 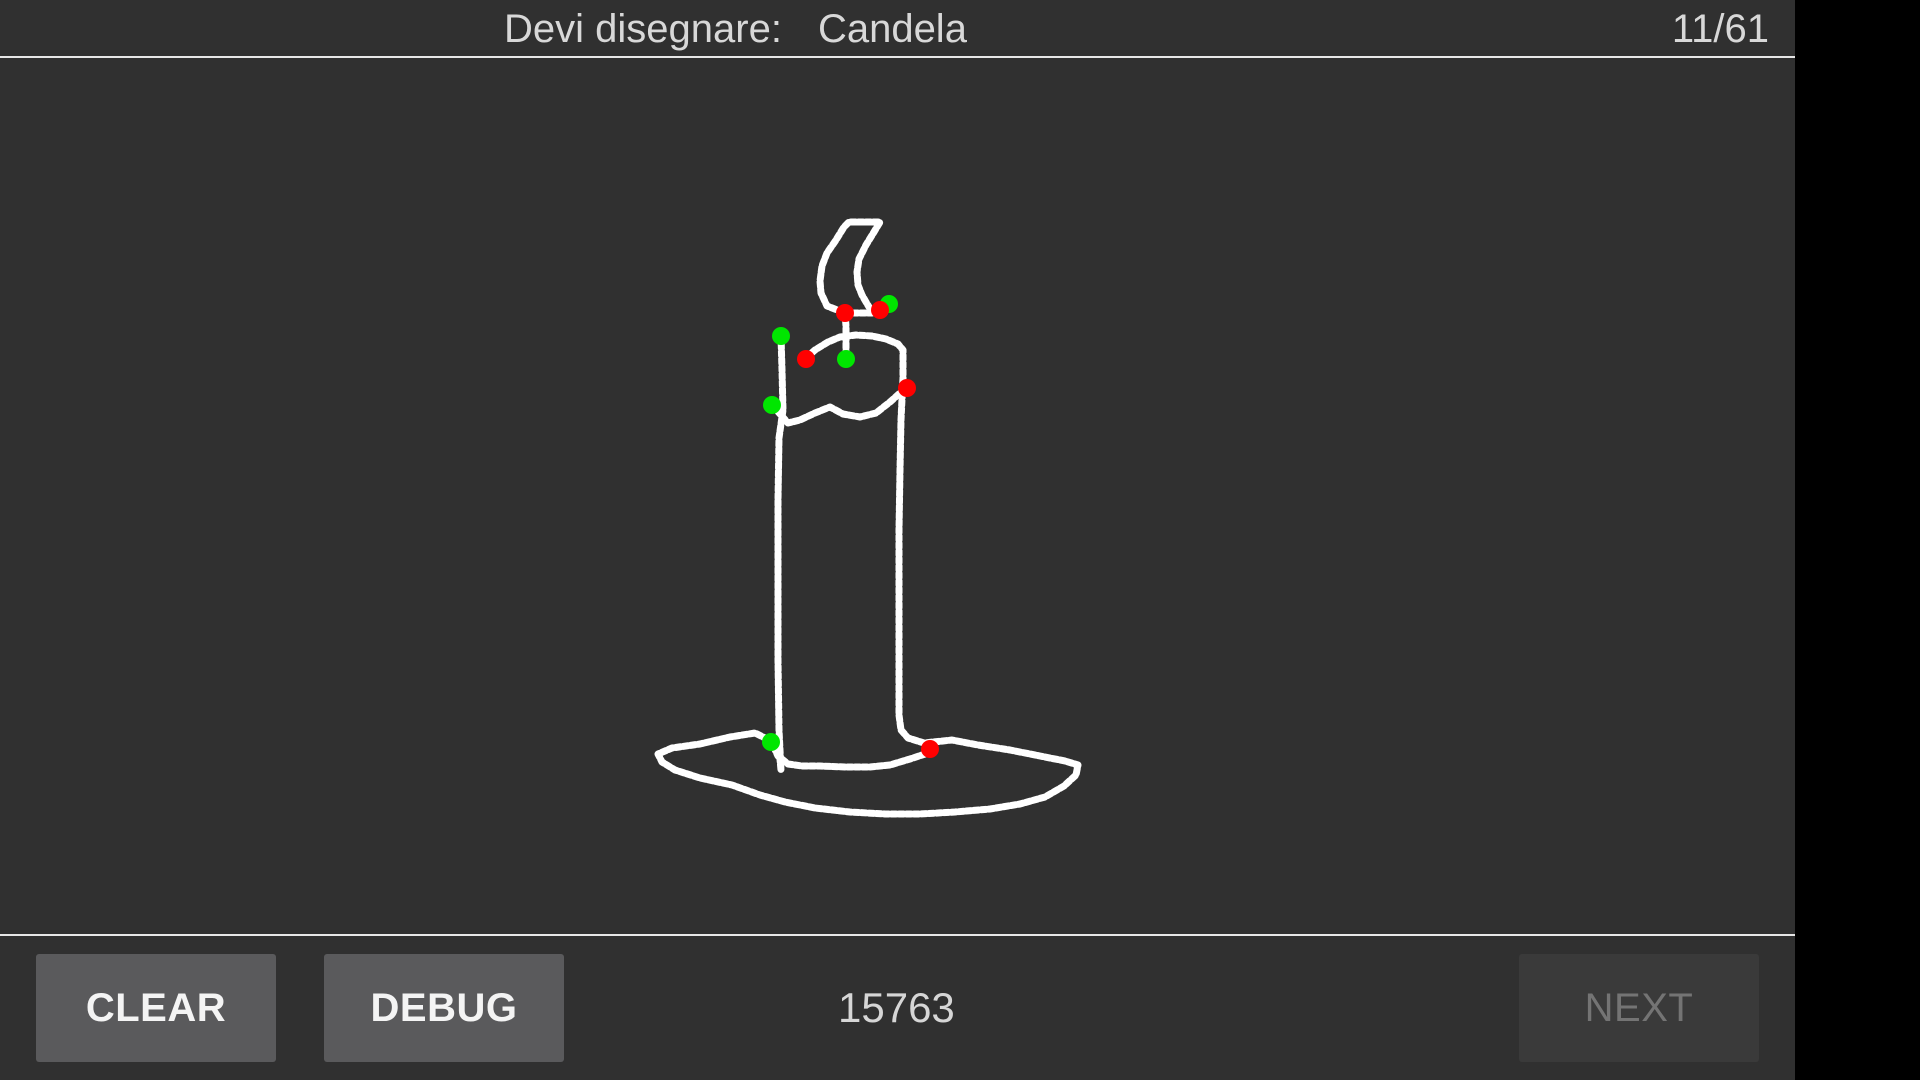 I want to click on candle-drawing, so click(x=868, y=518).